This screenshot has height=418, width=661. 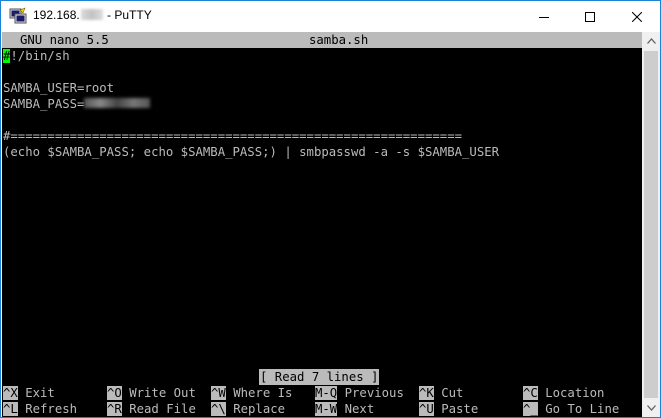 I want to click on editor-line-3: SAMBA_USER=root, so click(x=58, y=88).